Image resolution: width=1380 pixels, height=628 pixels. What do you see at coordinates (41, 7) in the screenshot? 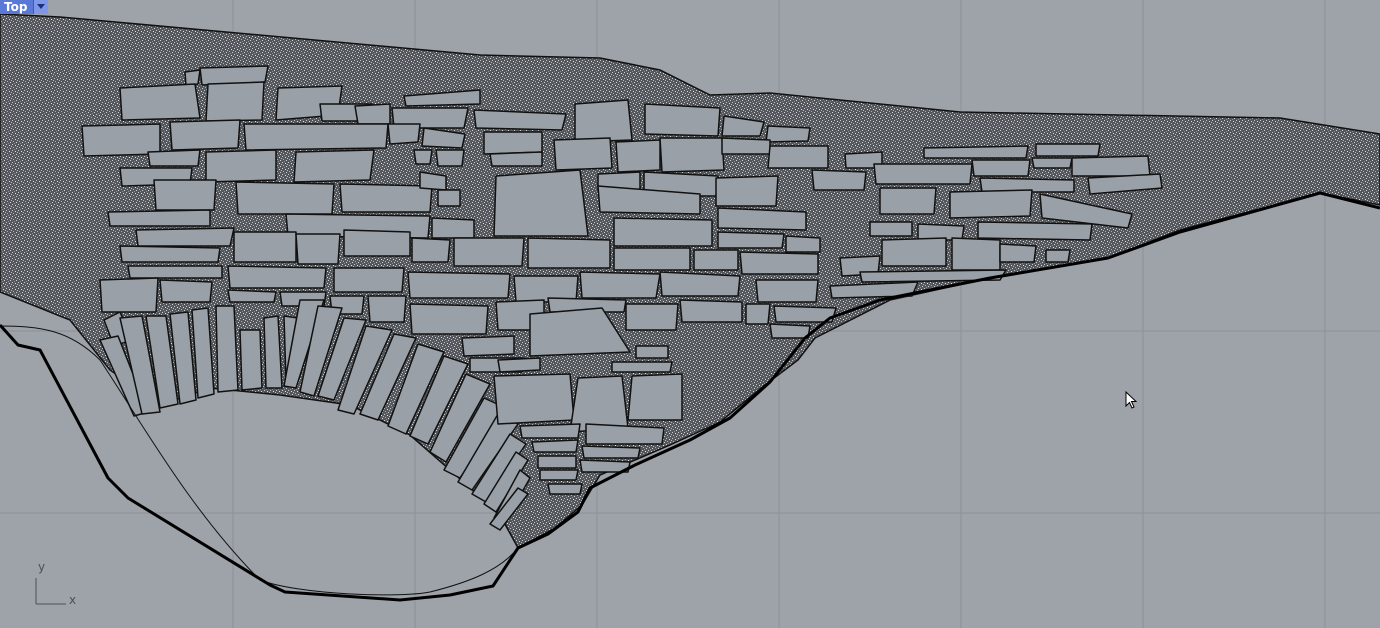
I see `chevron-down-icon` at bounding box center [41, 7].